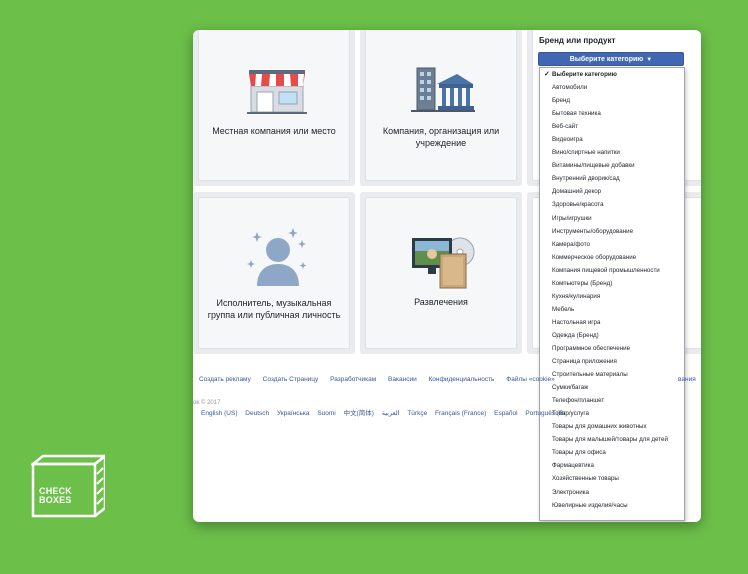  What do you see at coordinates (572, 218) in the screenshot?
I see `dropdown-option-label: Игры/игрушки` at bounding box center [572, 218].